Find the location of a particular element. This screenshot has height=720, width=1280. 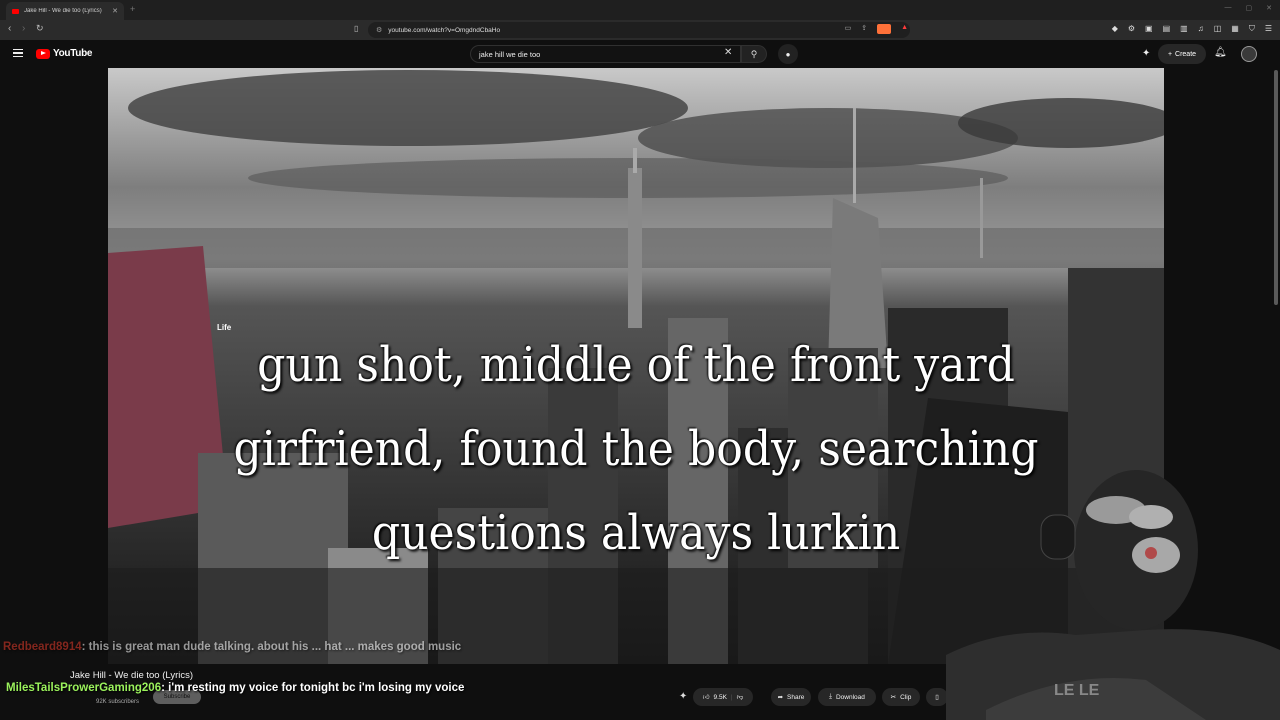

share-button: ➦ Share is located at coordinates (791, 697).